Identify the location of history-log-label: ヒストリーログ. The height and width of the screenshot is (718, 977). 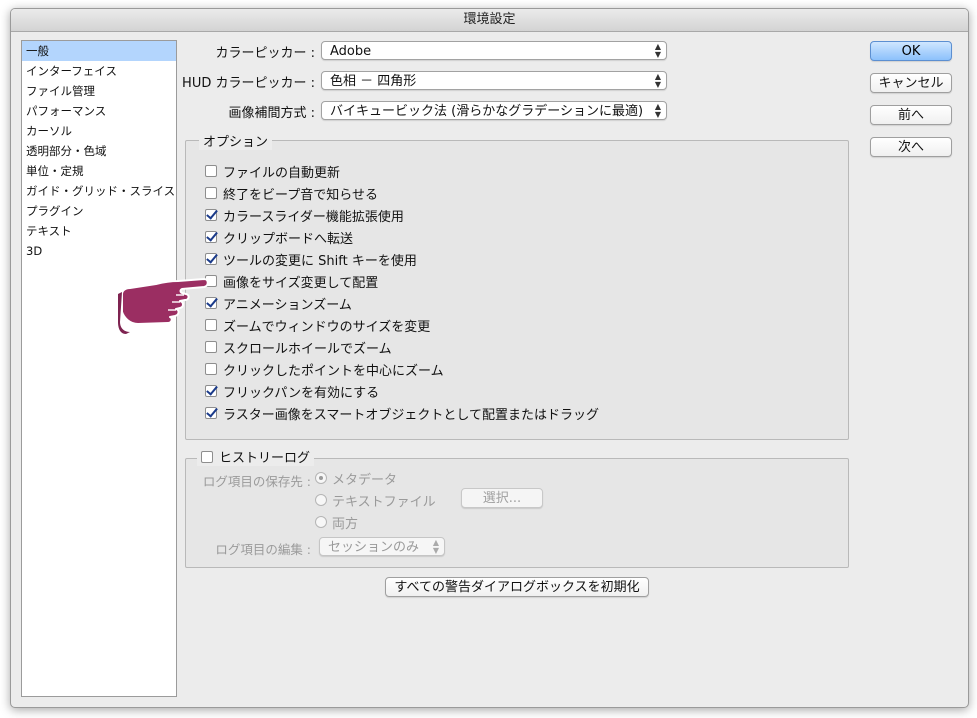
(265, 458).